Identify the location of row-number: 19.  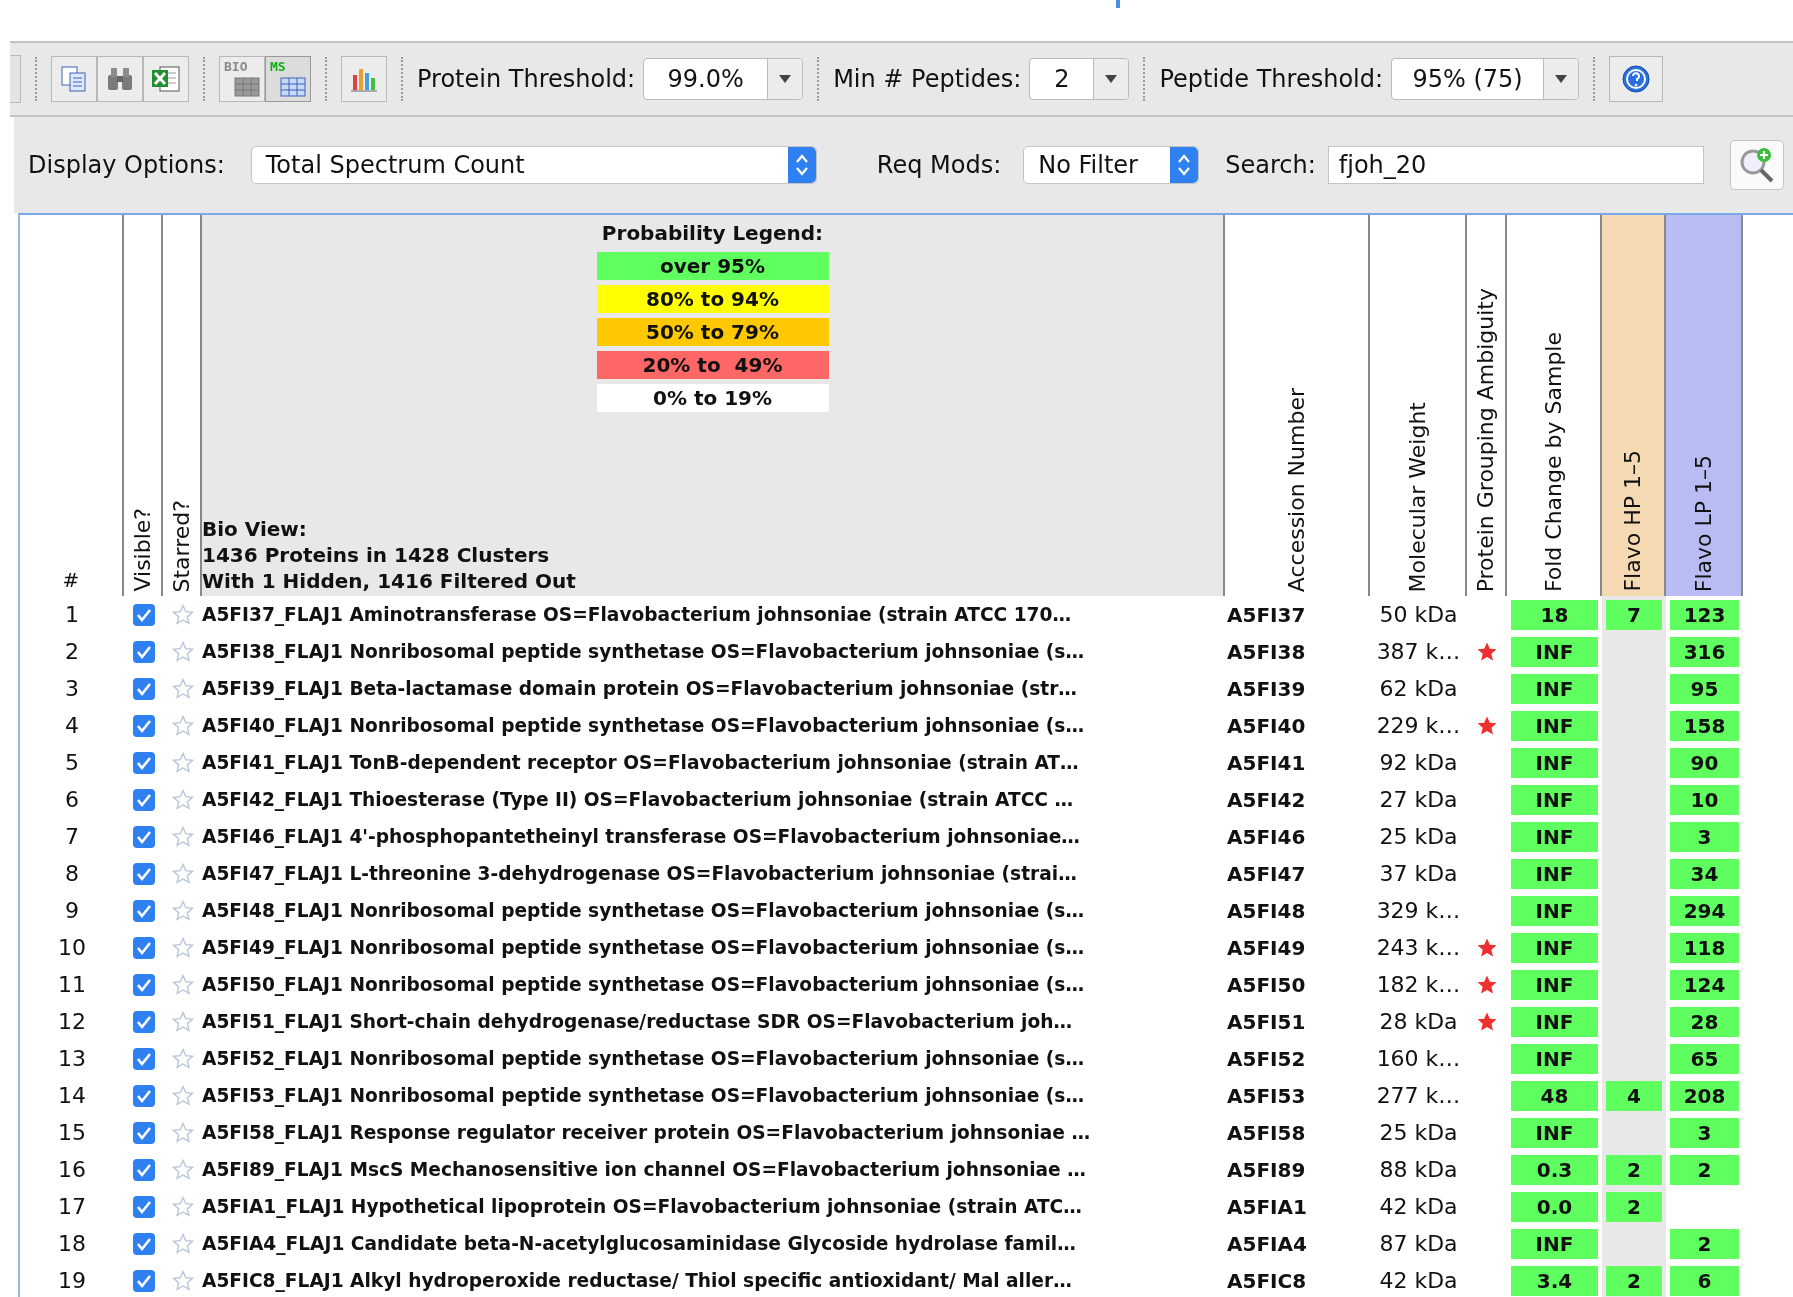
(72, 1281).